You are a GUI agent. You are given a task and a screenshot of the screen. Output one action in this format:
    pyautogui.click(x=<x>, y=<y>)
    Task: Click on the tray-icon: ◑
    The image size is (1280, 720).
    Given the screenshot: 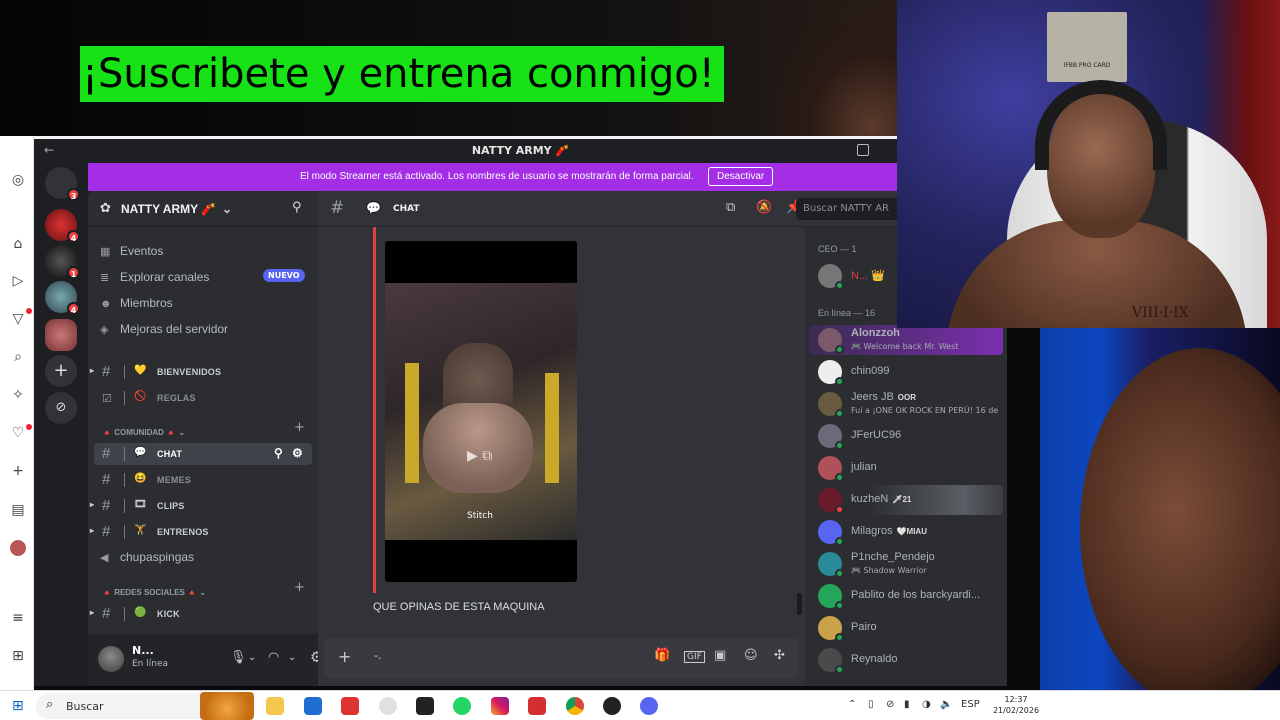 What is the action you would take?
    pyautogui.click(x=926, y=704)
    